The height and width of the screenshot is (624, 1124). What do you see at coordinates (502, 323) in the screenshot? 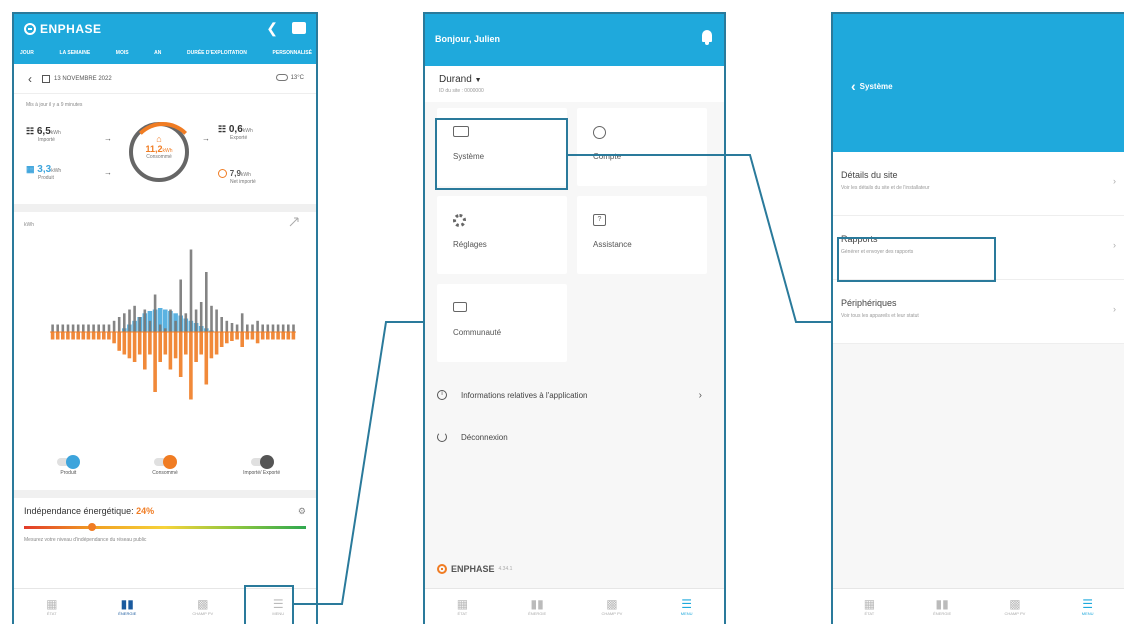
I see `card-community: Communauté` at bounding box center [502, 323].